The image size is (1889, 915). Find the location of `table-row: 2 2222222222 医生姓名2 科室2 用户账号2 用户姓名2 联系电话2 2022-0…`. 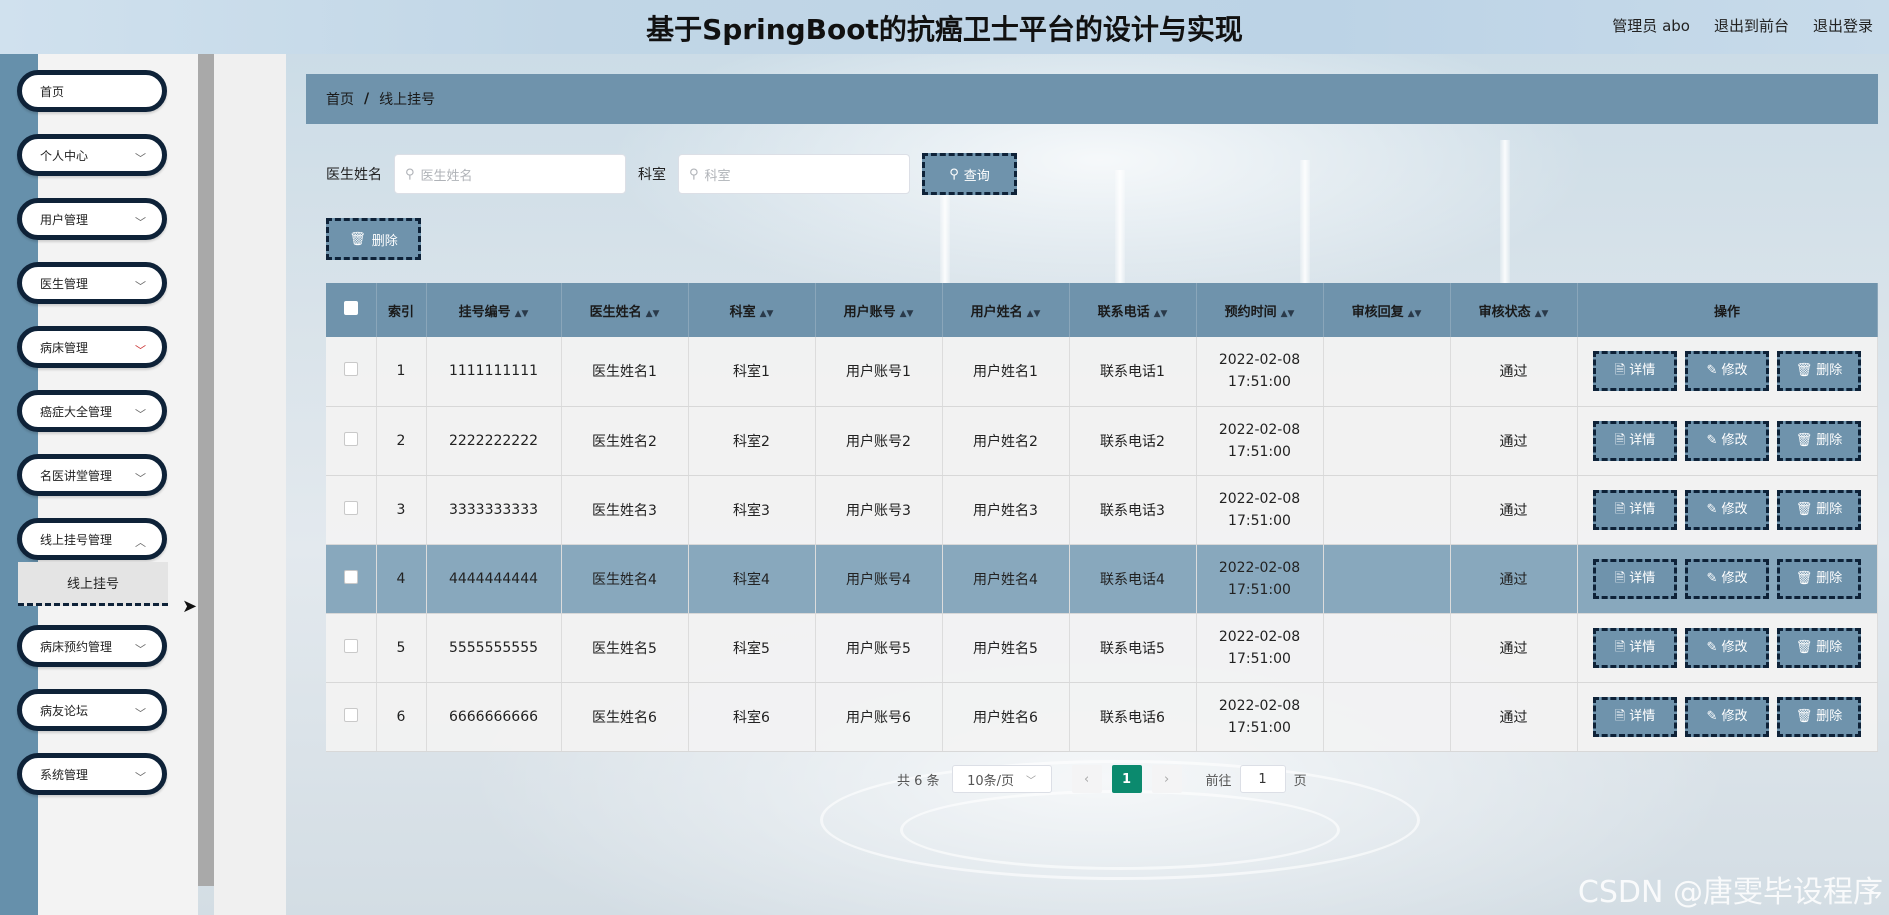

table-row: 2 2222222222 医生姓名2 科室2 用户账号2 用户姓名2 联系电话2 2022-0… is located at coordinates (1102, 441).